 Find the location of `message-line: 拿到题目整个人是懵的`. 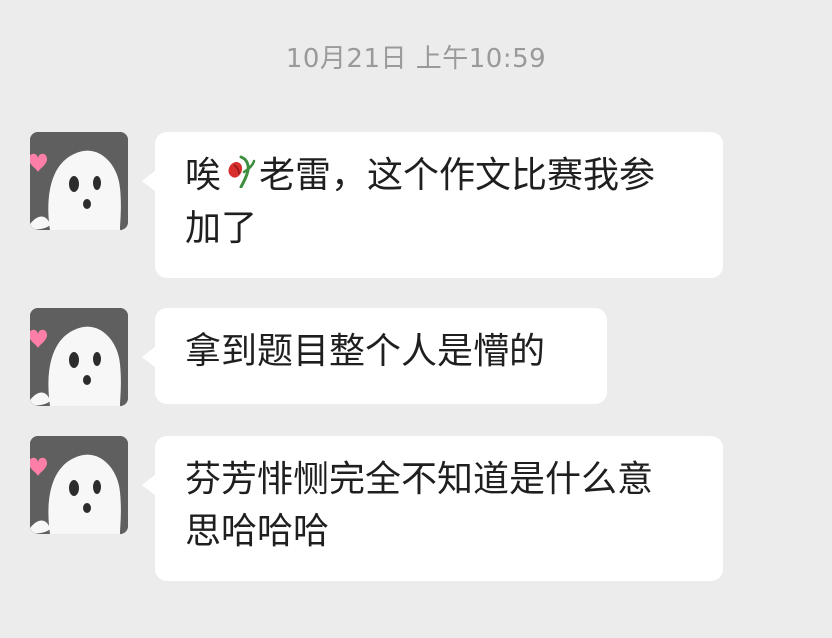

message-line: 拿到题目整个人是懵的 is located at coordinates (365, 351).